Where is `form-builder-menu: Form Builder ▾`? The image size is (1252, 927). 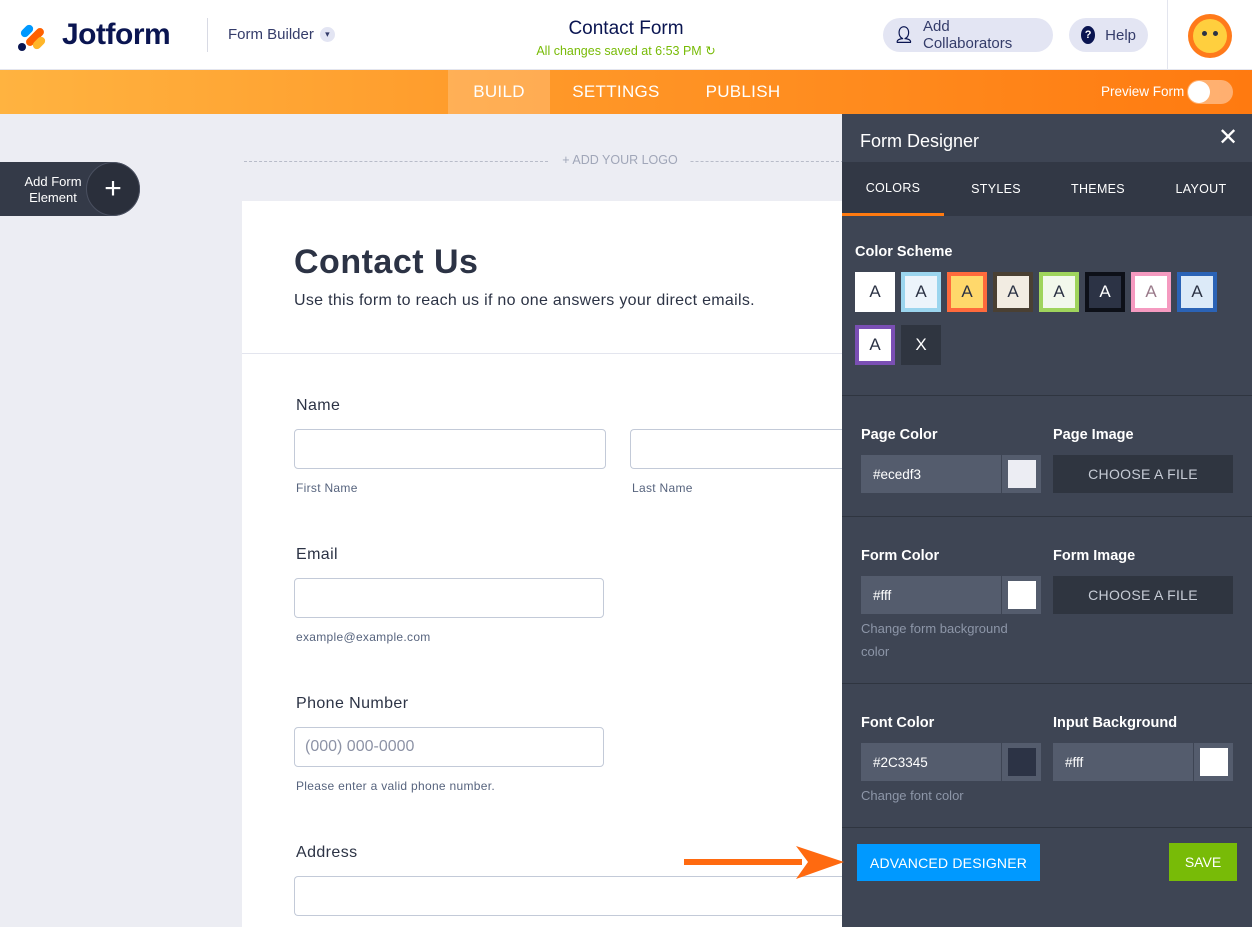 form-builder-menu: Form Builder ▾ is located at coordinates (281, 34).